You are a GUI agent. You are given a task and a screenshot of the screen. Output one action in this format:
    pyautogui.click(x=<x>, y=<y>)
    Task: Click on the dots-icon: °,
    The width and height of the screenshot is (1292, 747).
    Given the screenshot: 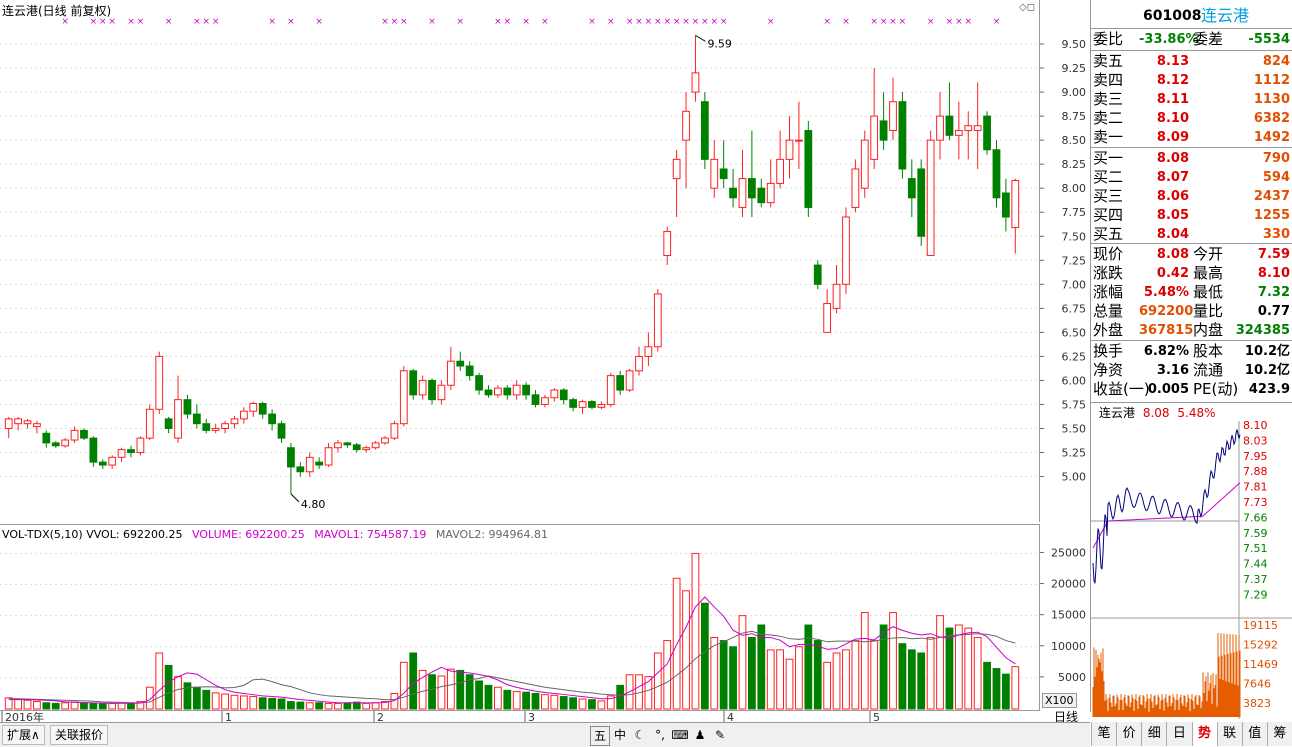 What is the action you would take?
    pyautogui.click(x=660, y=735)
    